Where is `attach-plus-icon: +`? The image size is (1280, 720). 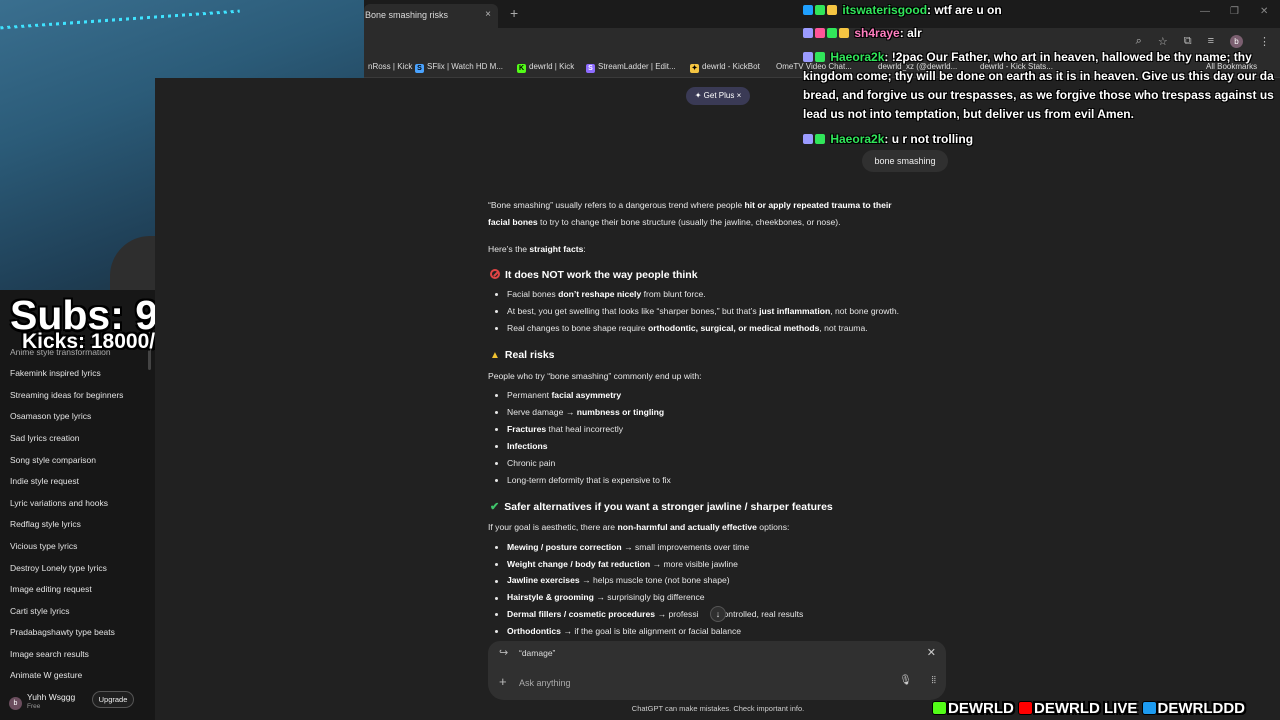 attach-plus-icon: + is located at coordinates (503, 681).